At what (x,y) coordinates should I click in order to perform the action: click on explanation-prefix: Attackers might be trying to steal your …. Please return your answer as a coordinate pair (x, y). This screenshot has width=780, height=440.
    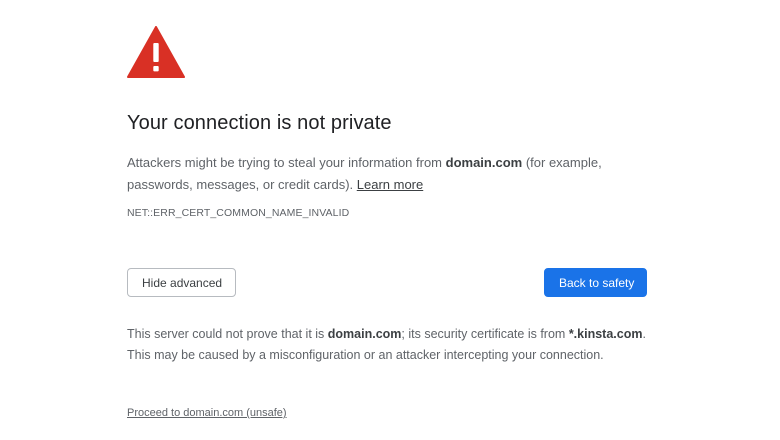
    Looking at the image, I should click on (286, 162).